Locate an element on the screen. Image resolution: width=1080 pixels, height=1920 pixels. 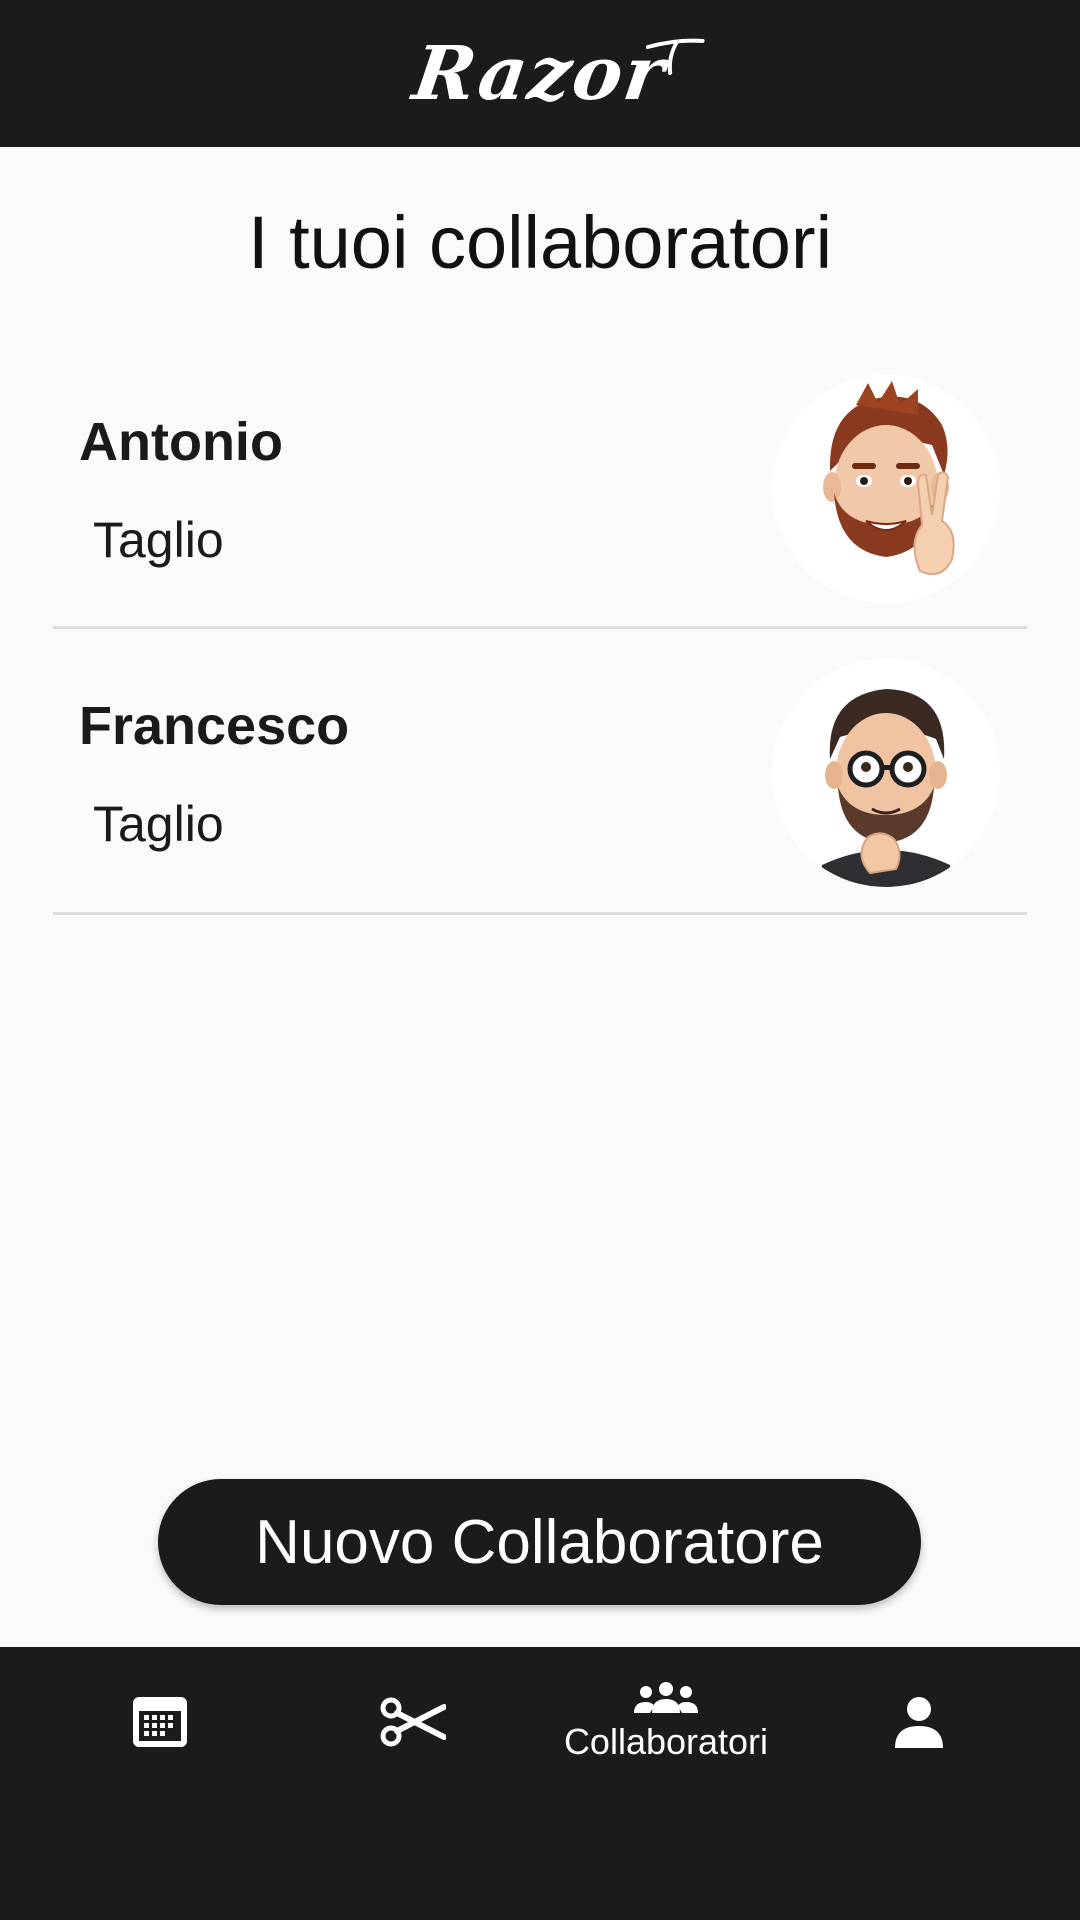
new-collaborator-button: Nuovo Collaboratore is located at coordinates (539, 1542).